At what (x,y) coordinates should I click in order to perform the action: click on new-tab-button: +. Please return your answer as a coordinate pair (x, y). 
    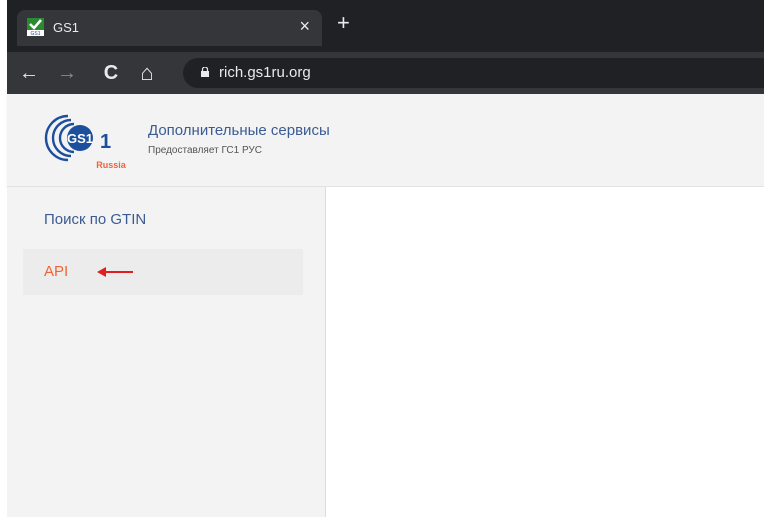
    Looking at the image, I should click on (343, 23).